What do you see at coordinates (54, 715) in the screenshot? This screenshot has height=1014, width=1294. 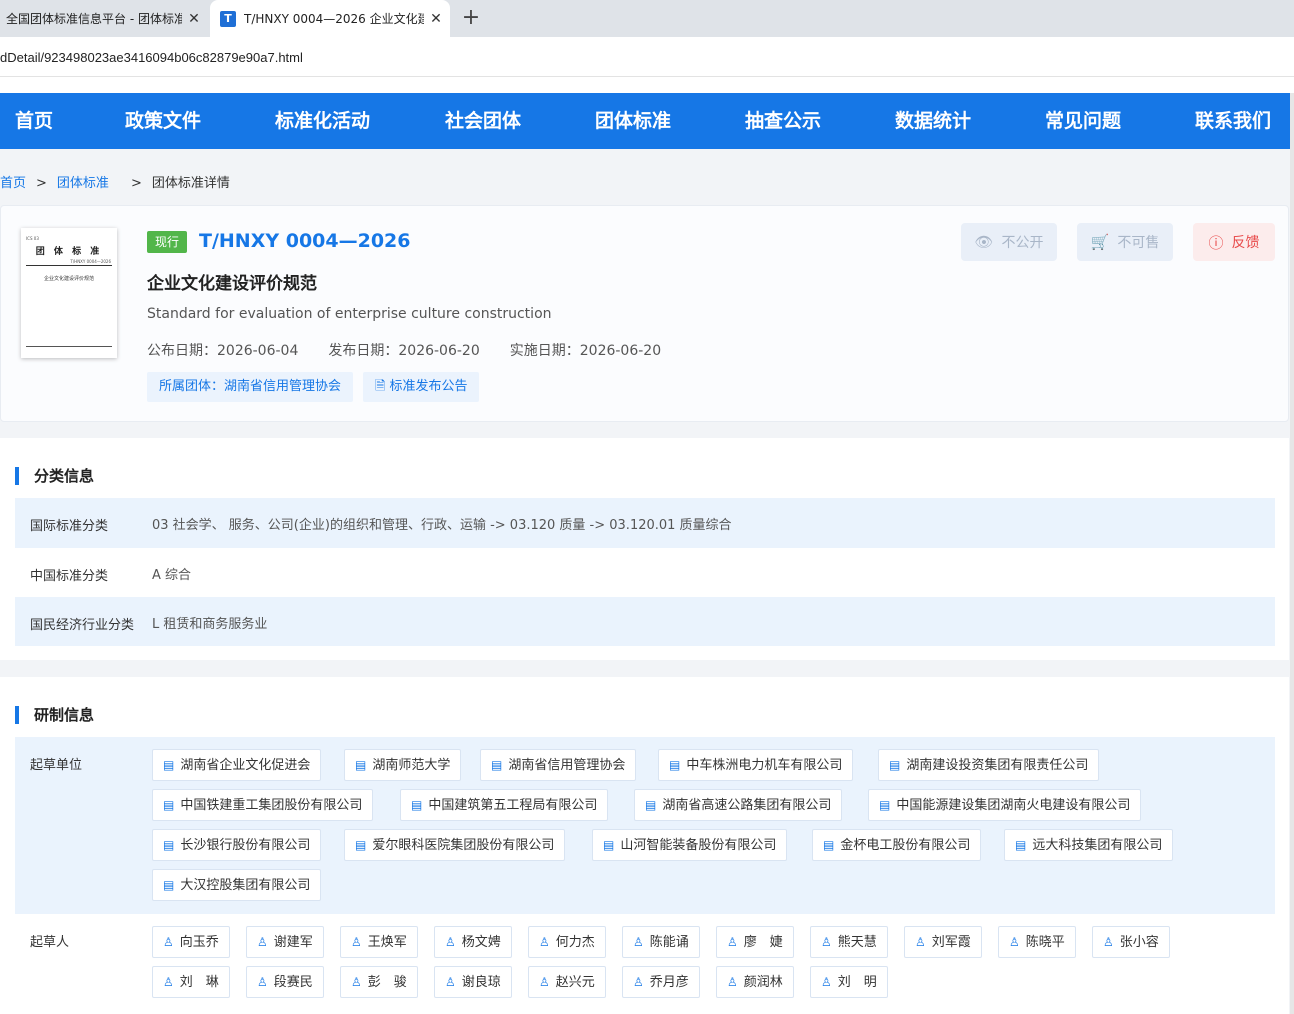 I see `section-title: 研制信息` at bounding box center [54, 715].